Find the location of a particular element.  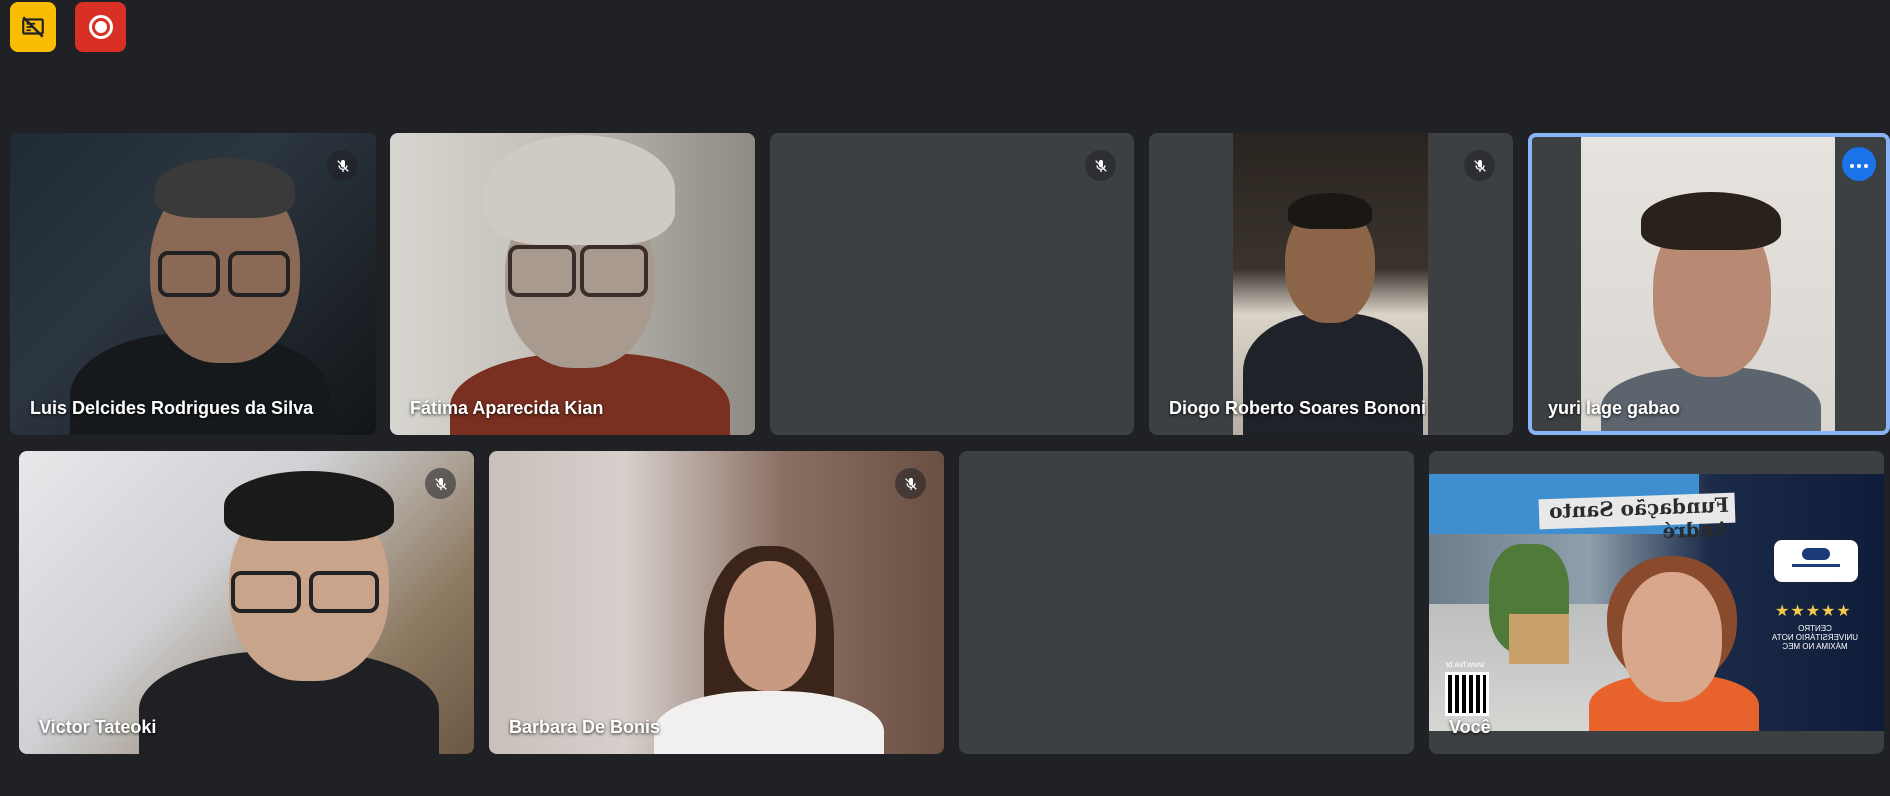

participant-name: yuri lage gabao is located at coordinates (1614, 408).